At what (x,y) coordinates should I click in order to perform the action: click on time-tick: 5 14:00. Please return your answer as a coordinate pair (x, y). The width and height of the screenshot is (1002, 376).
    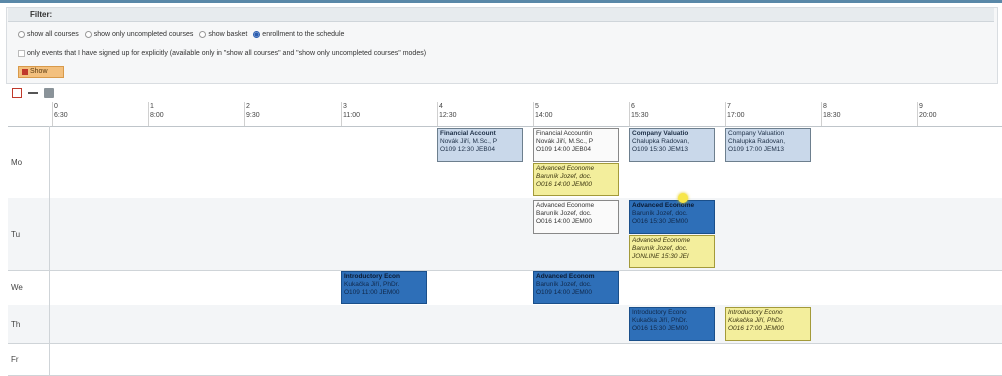
    Looking at the image, I should click on (543, 114).